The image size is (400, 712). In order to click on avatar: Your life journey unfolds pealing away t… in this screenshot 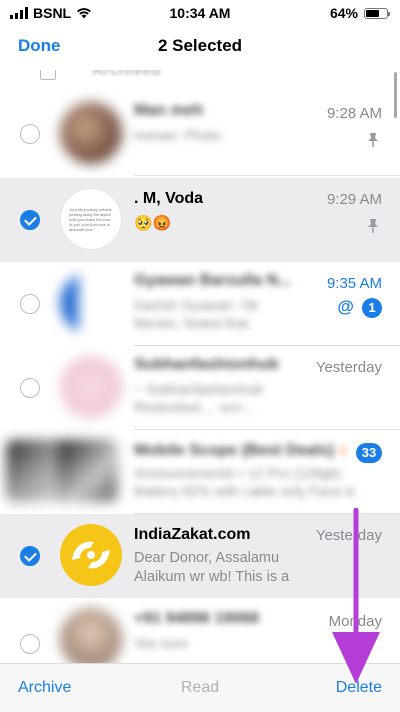, I will do `click(91, 219)`.